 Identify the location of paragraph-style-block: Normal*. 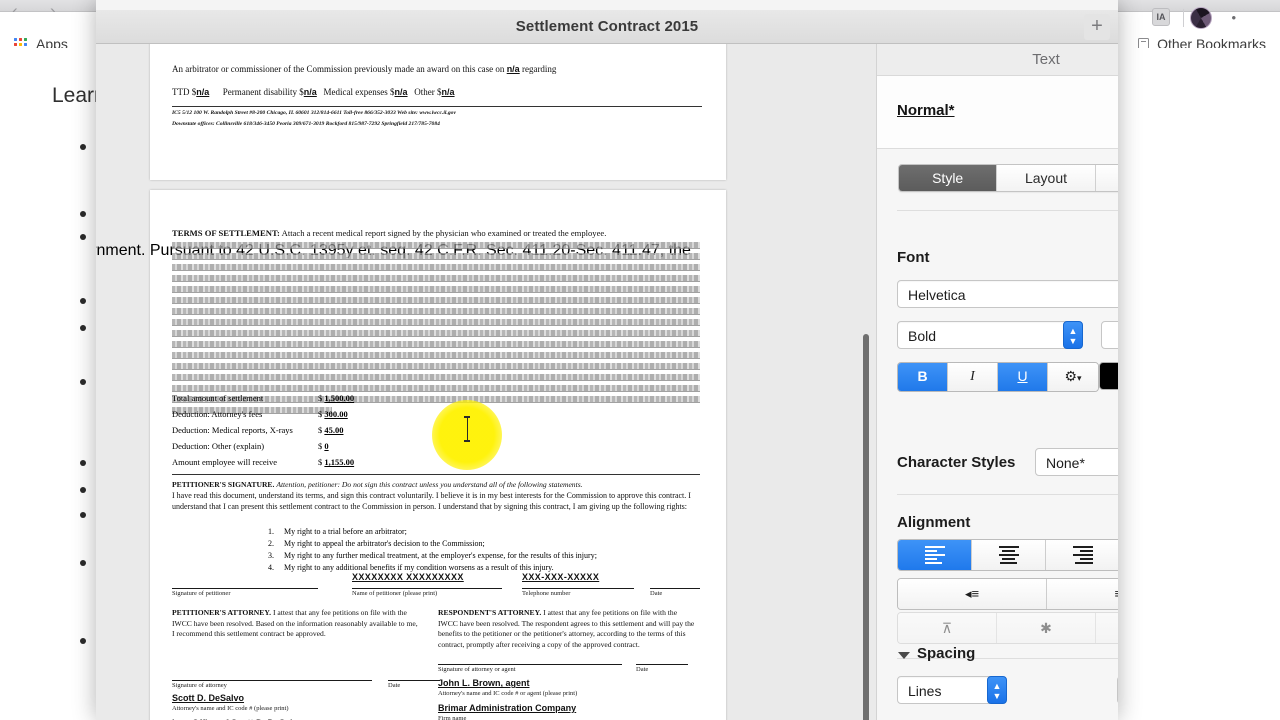
(997, 112).